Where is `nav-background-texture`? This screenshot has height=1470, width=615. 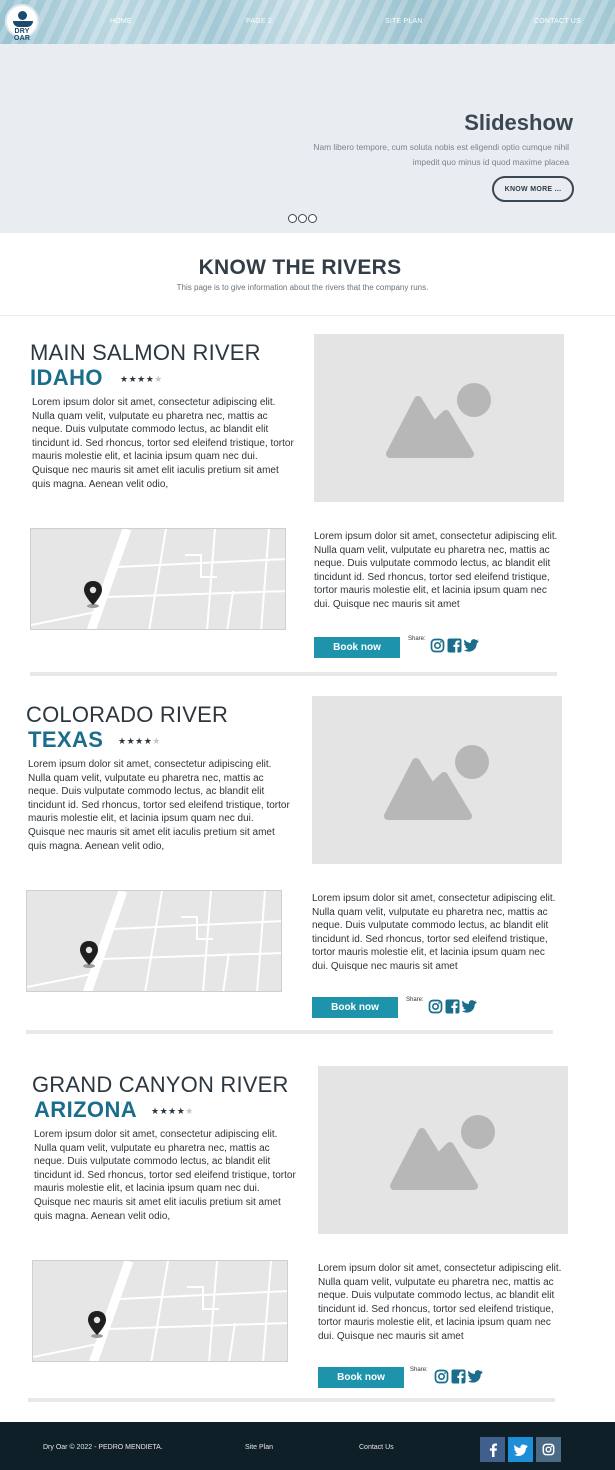 nav-background-texture is located at coordinates (307, 22).